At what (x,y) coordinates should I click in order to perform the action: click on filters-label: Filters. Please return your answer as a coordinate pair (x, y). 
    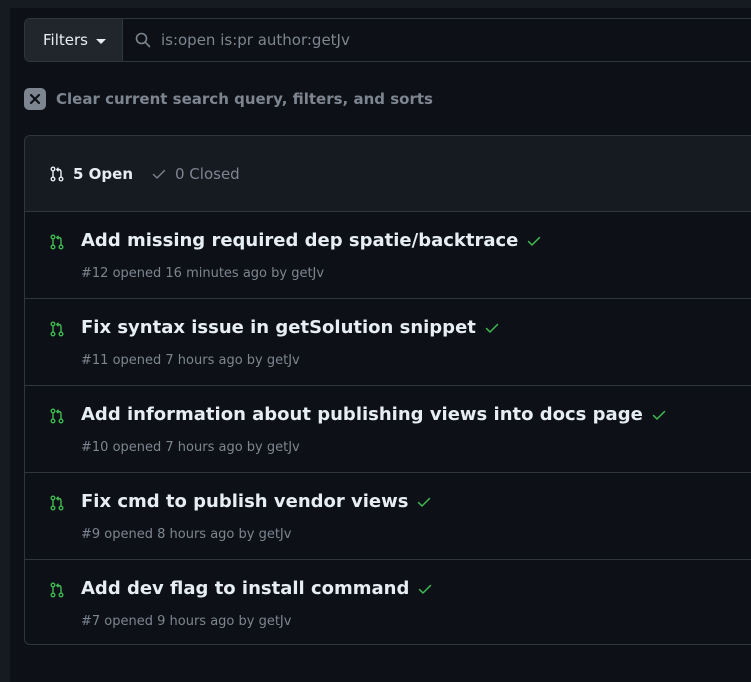
    Looking at the image, I should click on (65, 40).